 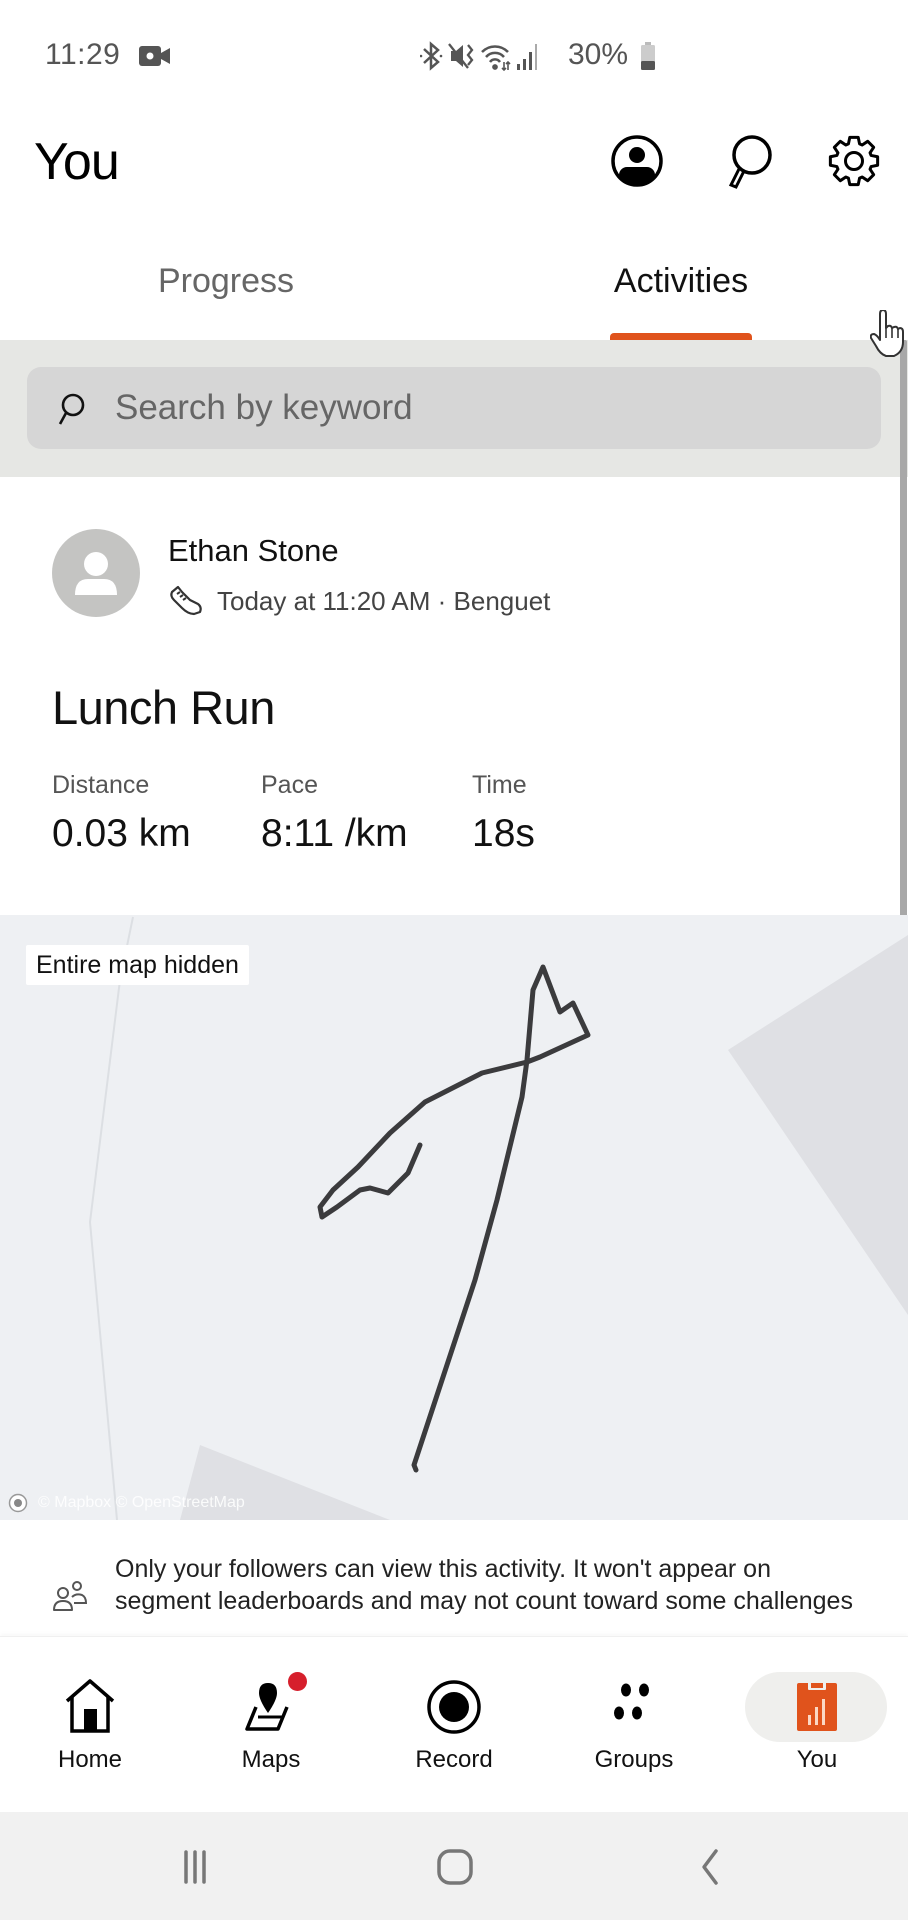 I want to click on nav-record: Record, so click(x=454, y=1721).